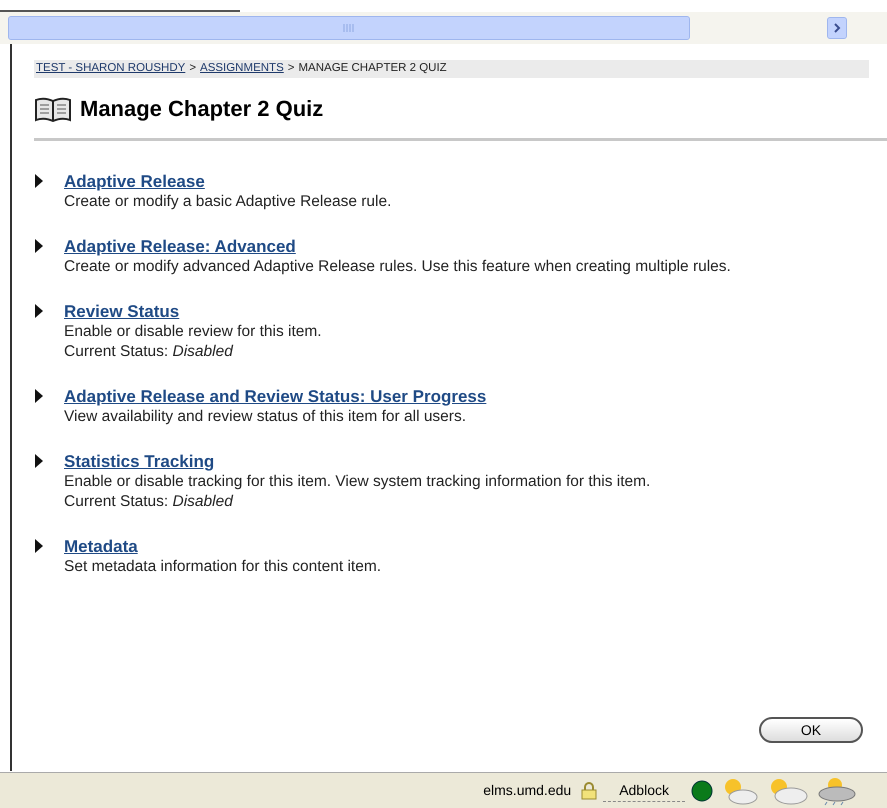 The image size is (887, 808). I want to click on item-link: Review Status, so click(122, 311).